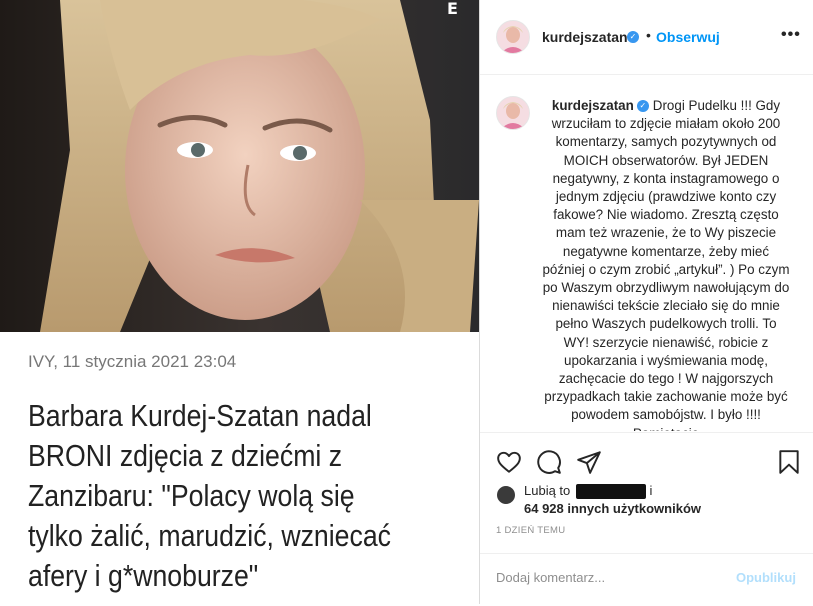 The height and width of the screenshot is (606, 813). Describe the element at coordinates (549, 462) in the screenshot. I see `comment-icon` at that location.